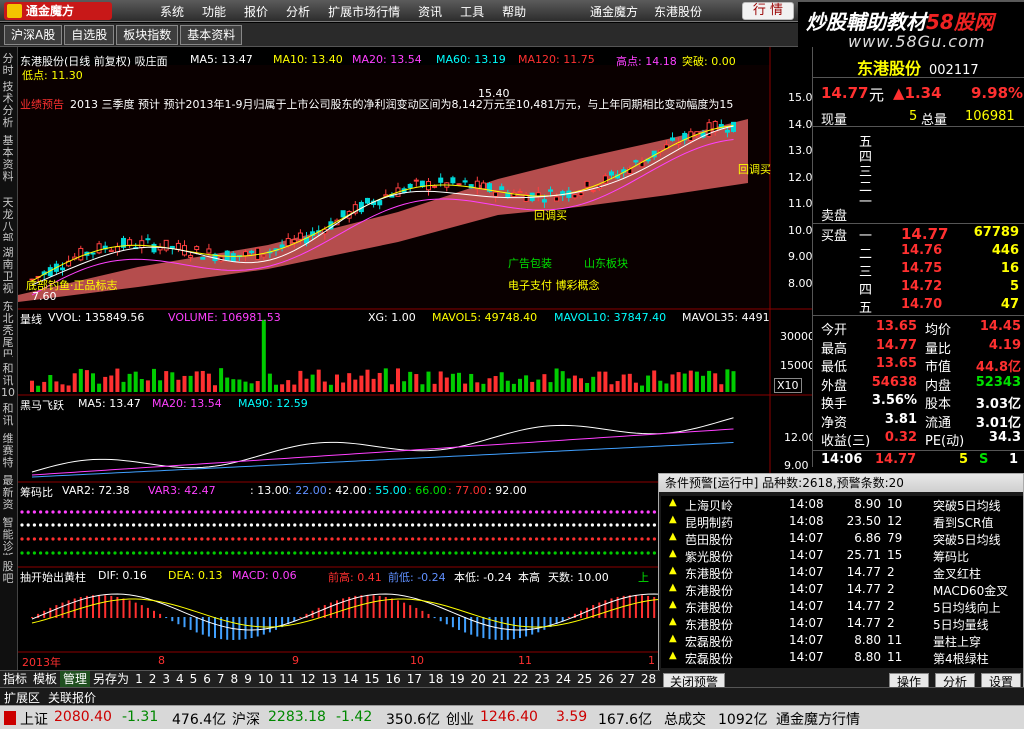 This screenshot has width=1024, height=729. What do you see at coordinates (15, 679) in the screenshot?
I see `bottom-tab-0: 指标` at bounding box center [15, 679].